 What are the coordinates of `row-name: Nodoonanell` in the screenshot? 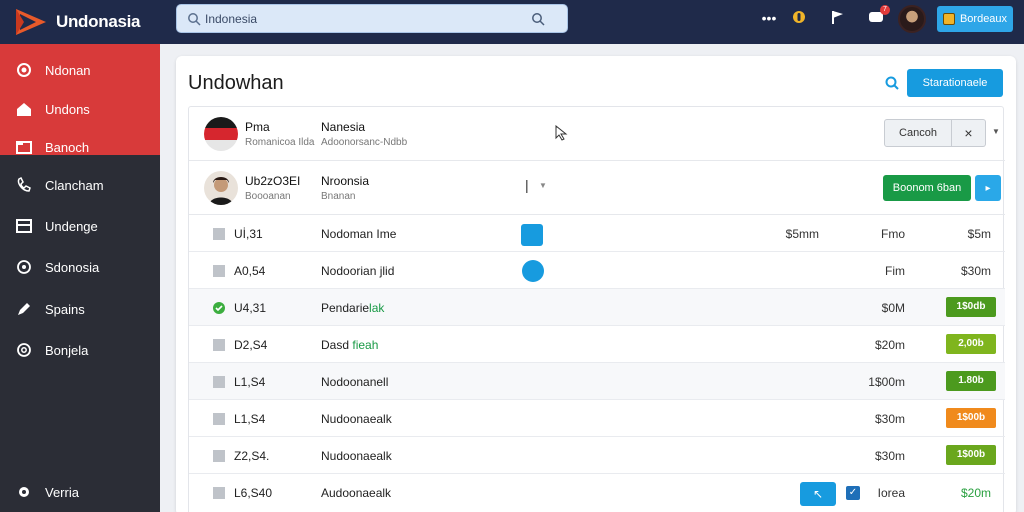 It's located at (355, 382).